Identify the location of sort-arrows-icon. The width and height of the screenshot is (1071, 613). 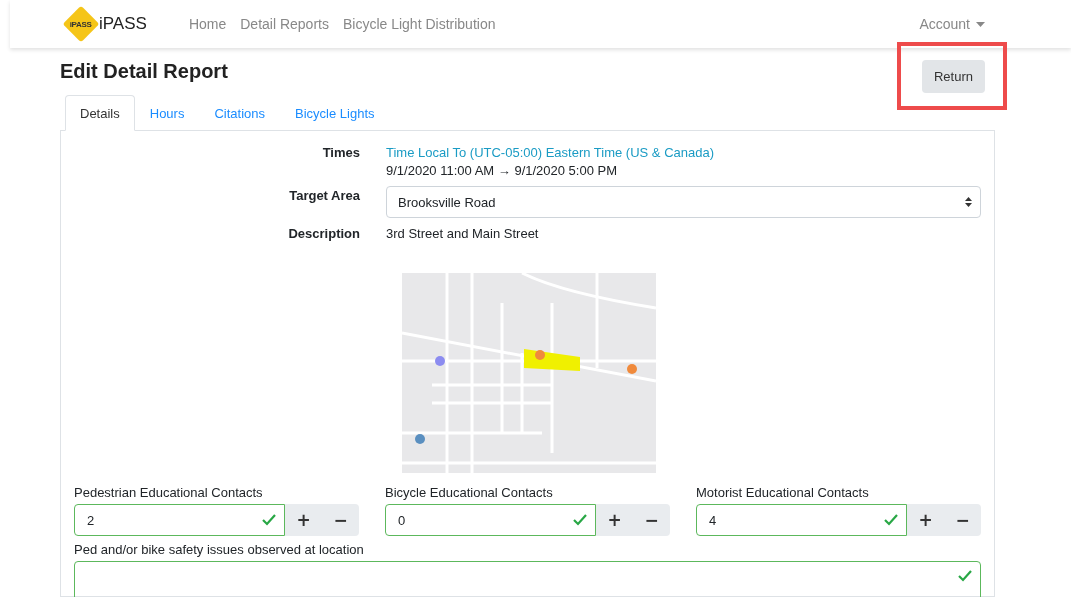
(968, 202).